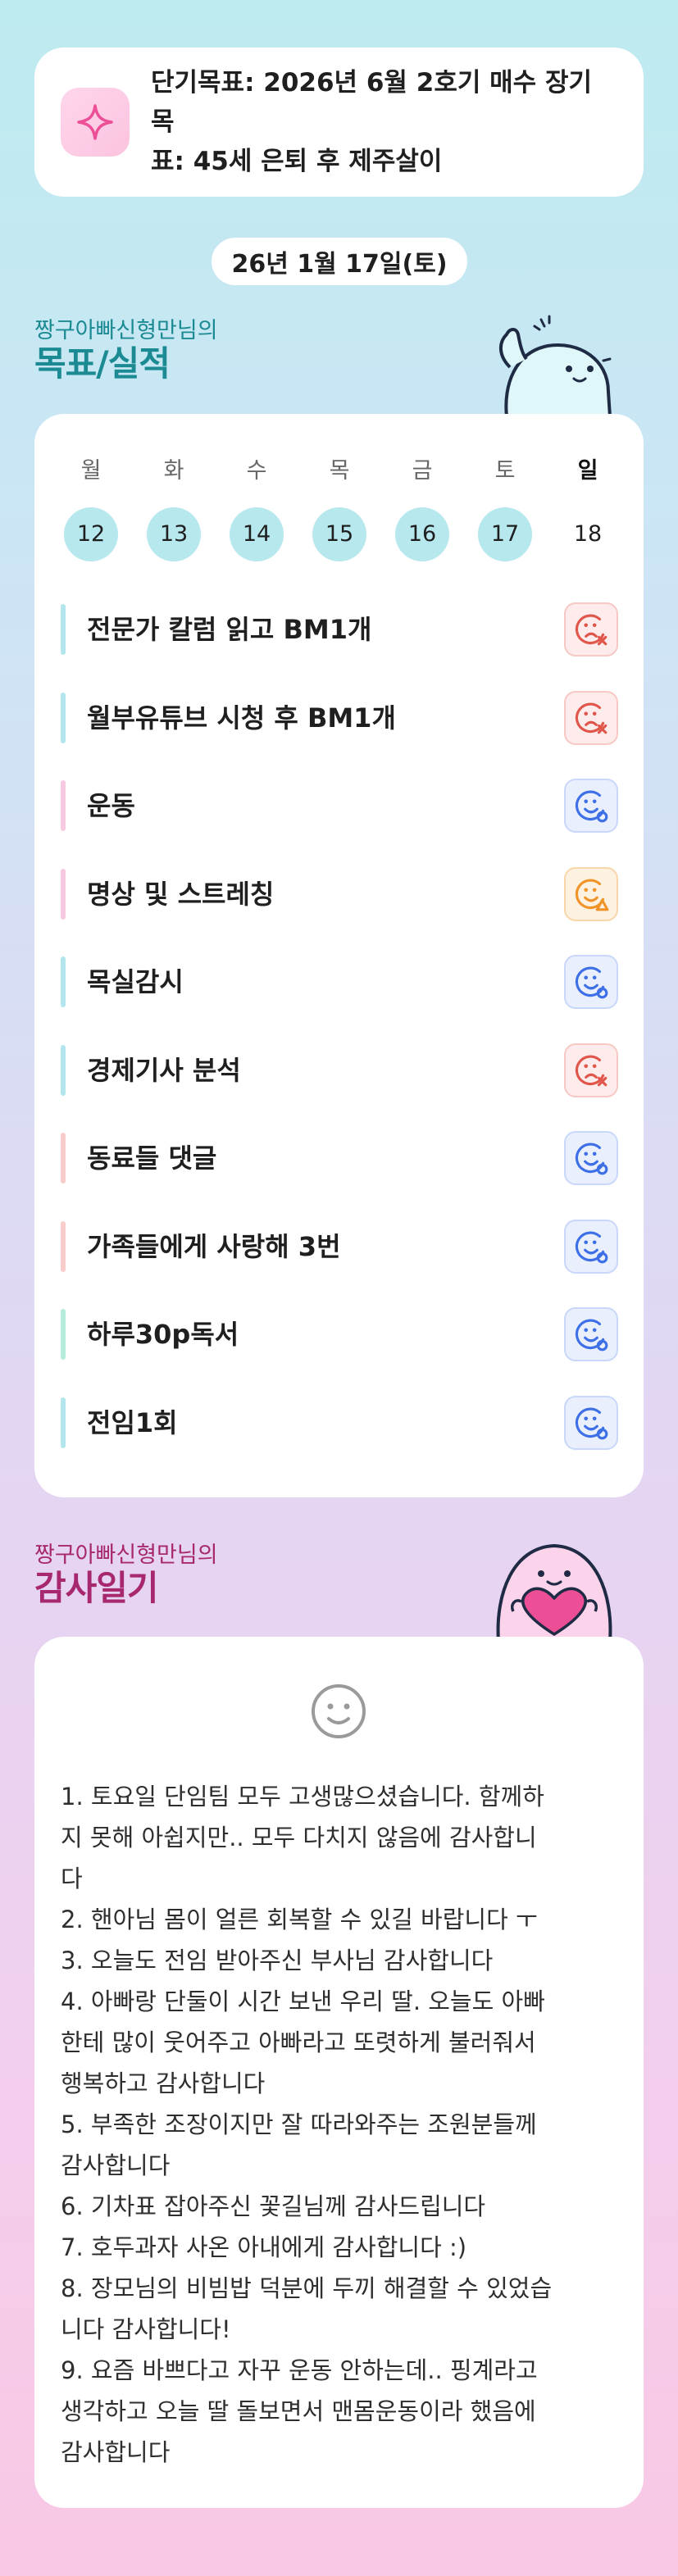 This screenshot has height=2576, width=678. What do you see at coordinates (297, 161) in the screenshot?
I see `goal-text-line: 표: 45세 은퇴 후 제주살이` at bounding box center [297, 161].